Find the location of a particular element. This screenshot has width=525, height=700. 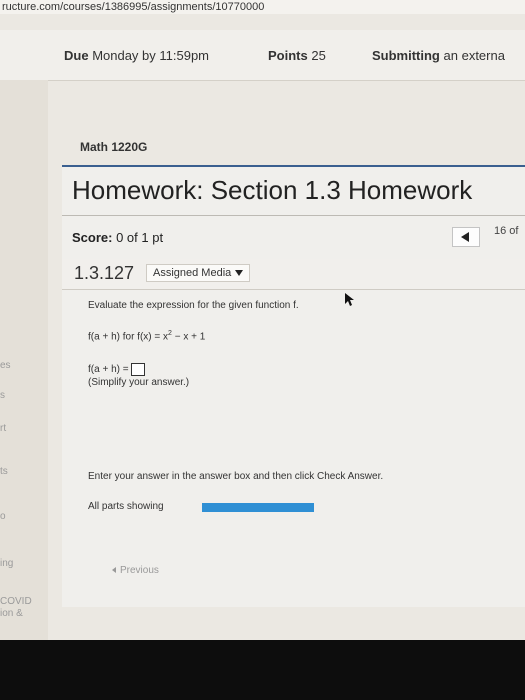

course-name: Math 1220G is located at coordinates (114, 147).